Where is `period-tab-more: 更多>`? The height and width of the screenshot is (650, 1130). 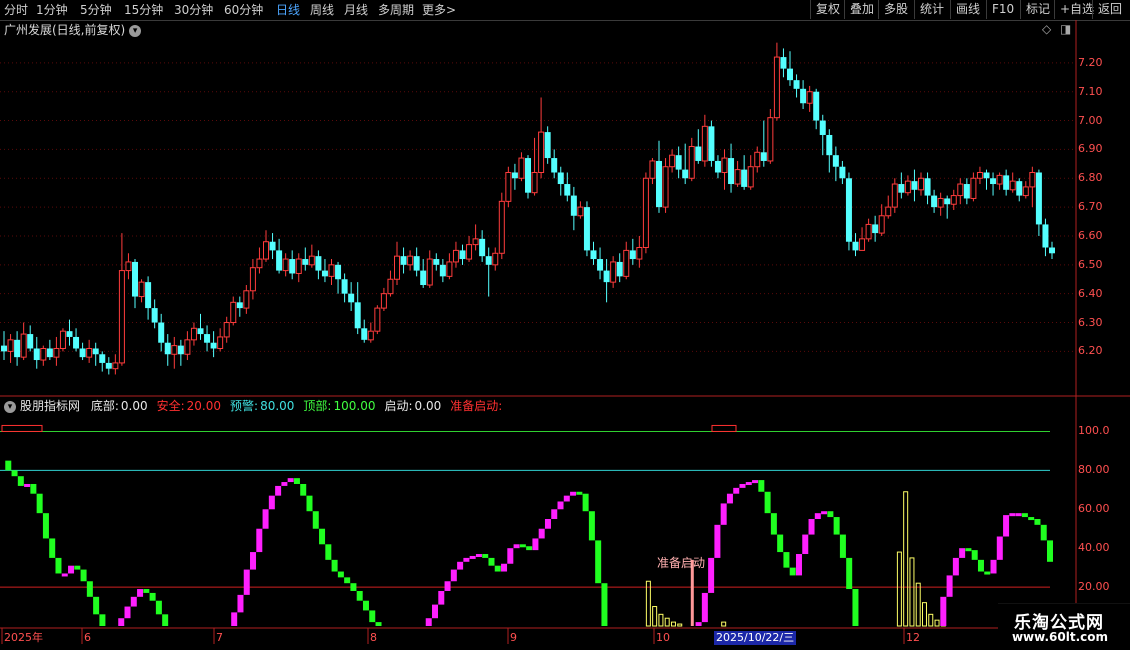
period-tab-more: 更多> is located at coordinates (439, 10).